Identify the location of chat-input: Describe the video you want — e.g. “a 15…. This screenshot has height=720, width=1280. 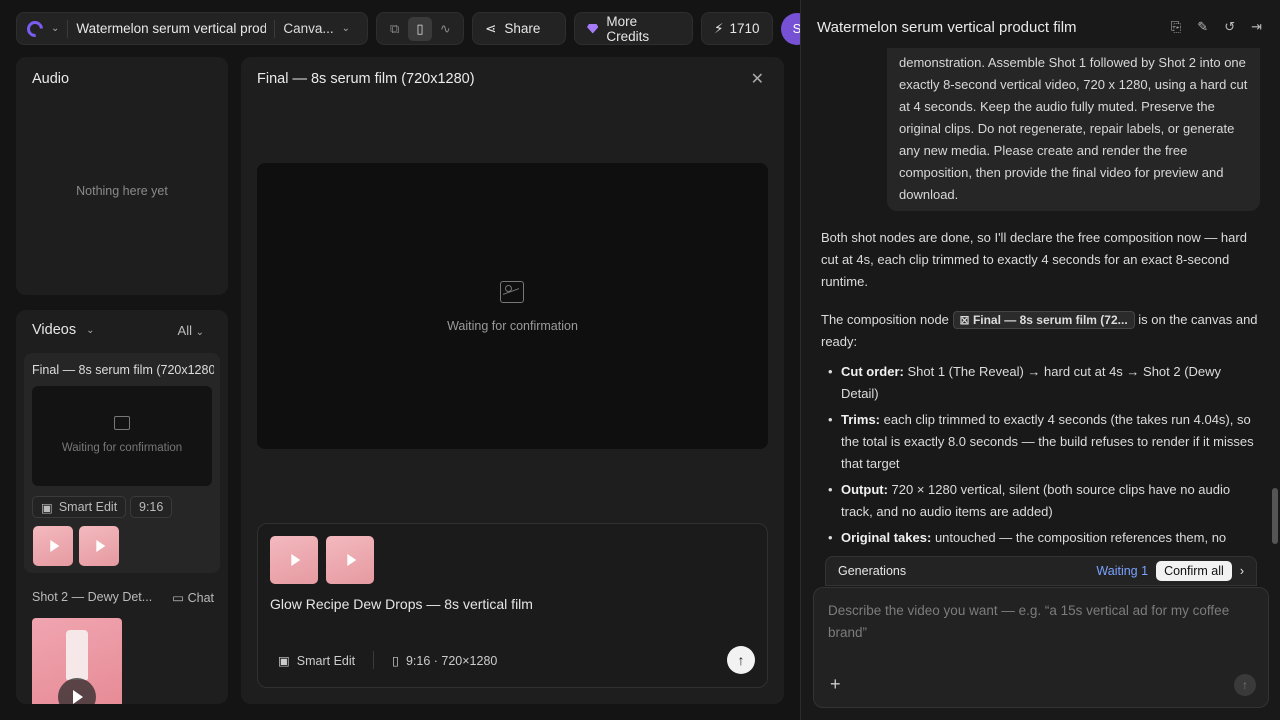
(1041, 647).